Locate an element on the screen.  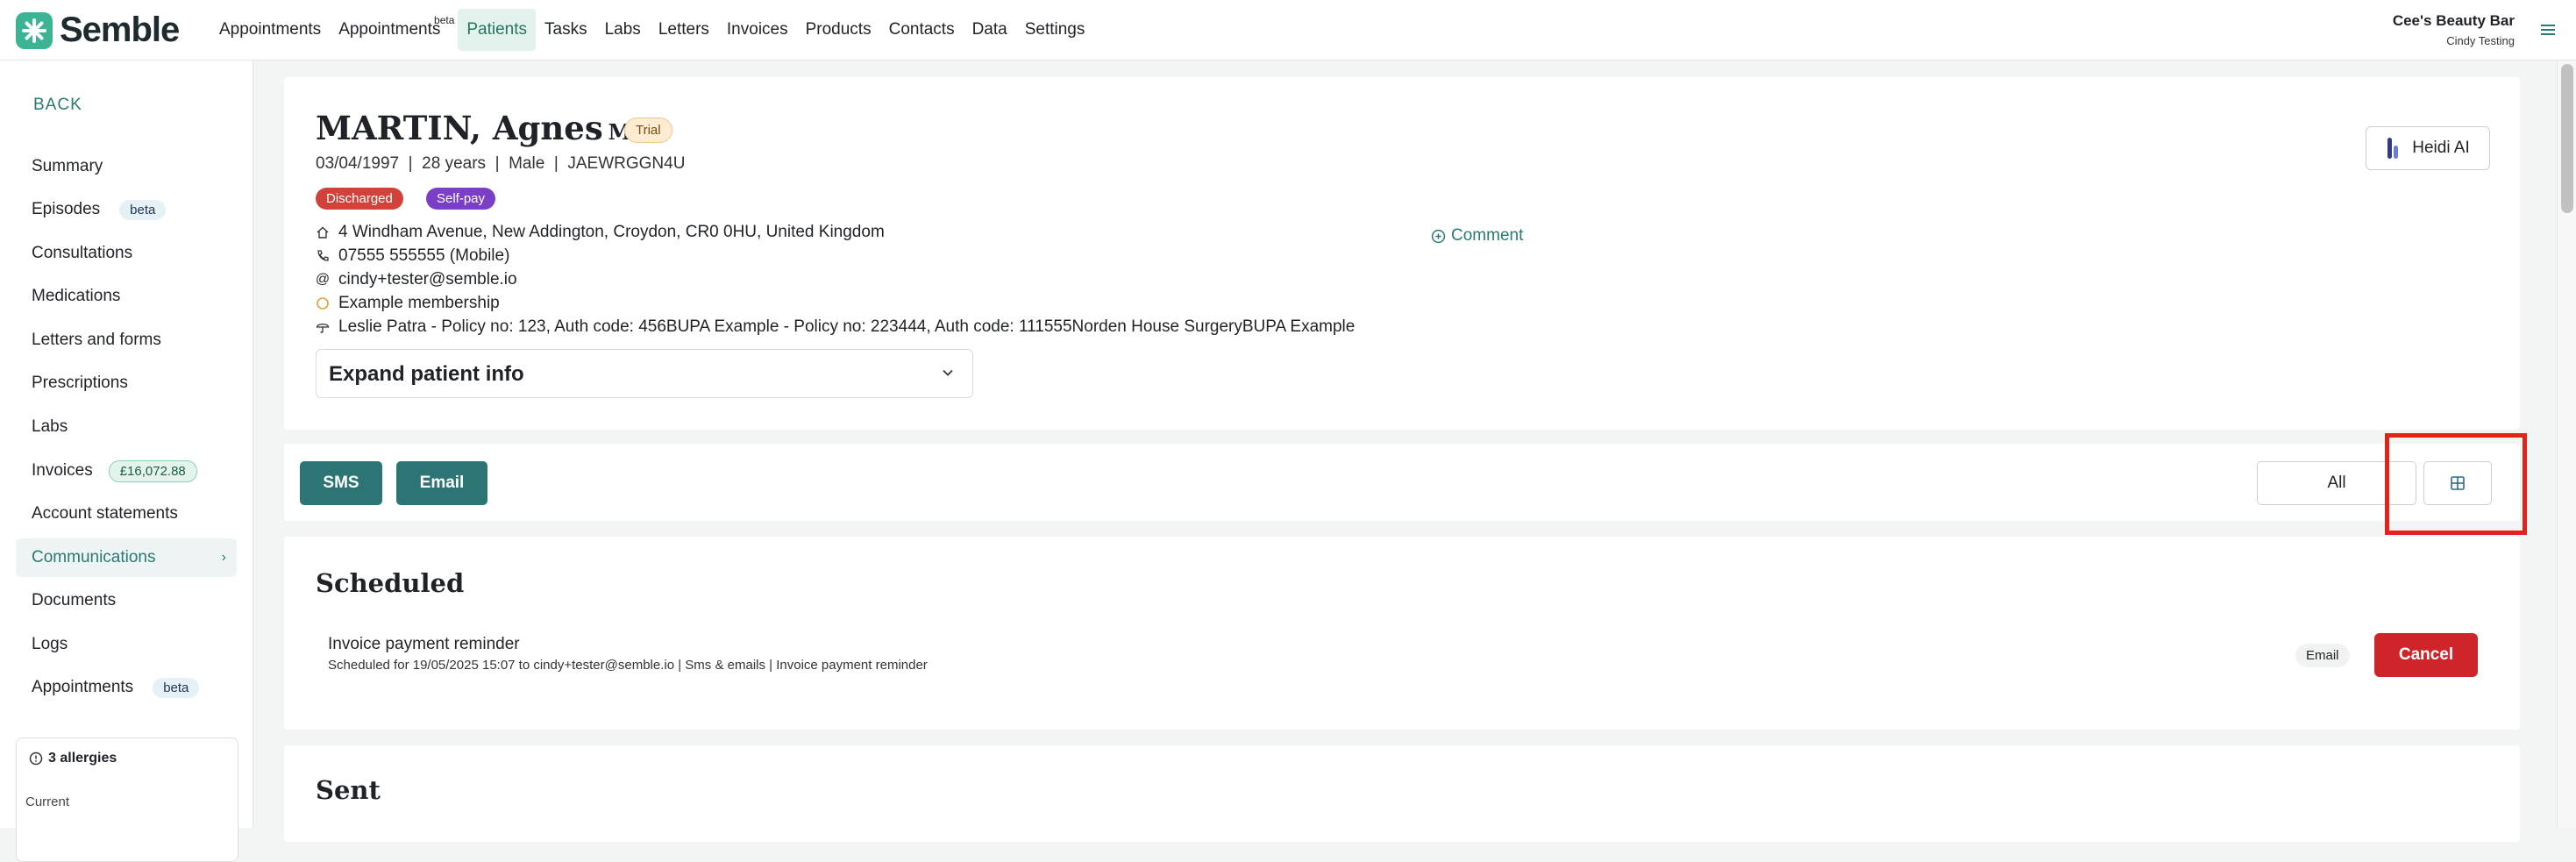
sidebar-item-prescriptions: Prescriptions is located at coordinates (126, 383).